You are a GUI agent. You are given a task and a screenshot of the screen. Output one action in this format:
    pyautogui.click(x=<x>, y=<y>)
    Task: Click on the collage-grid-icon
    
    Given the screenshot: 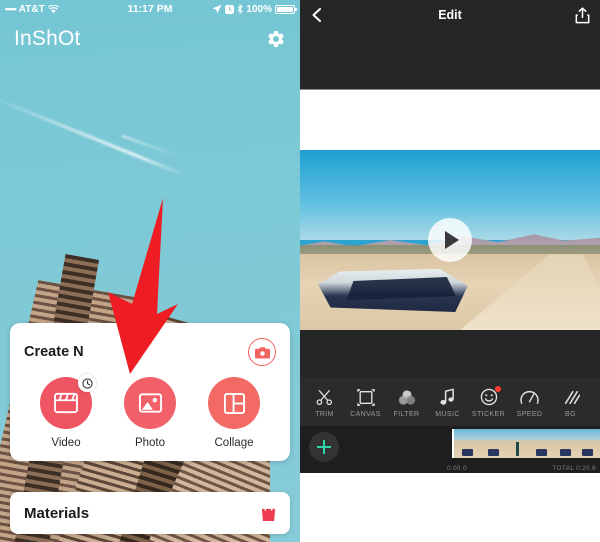 What is the action you would take?
    pyautogui.click(x=234, y=403)
    